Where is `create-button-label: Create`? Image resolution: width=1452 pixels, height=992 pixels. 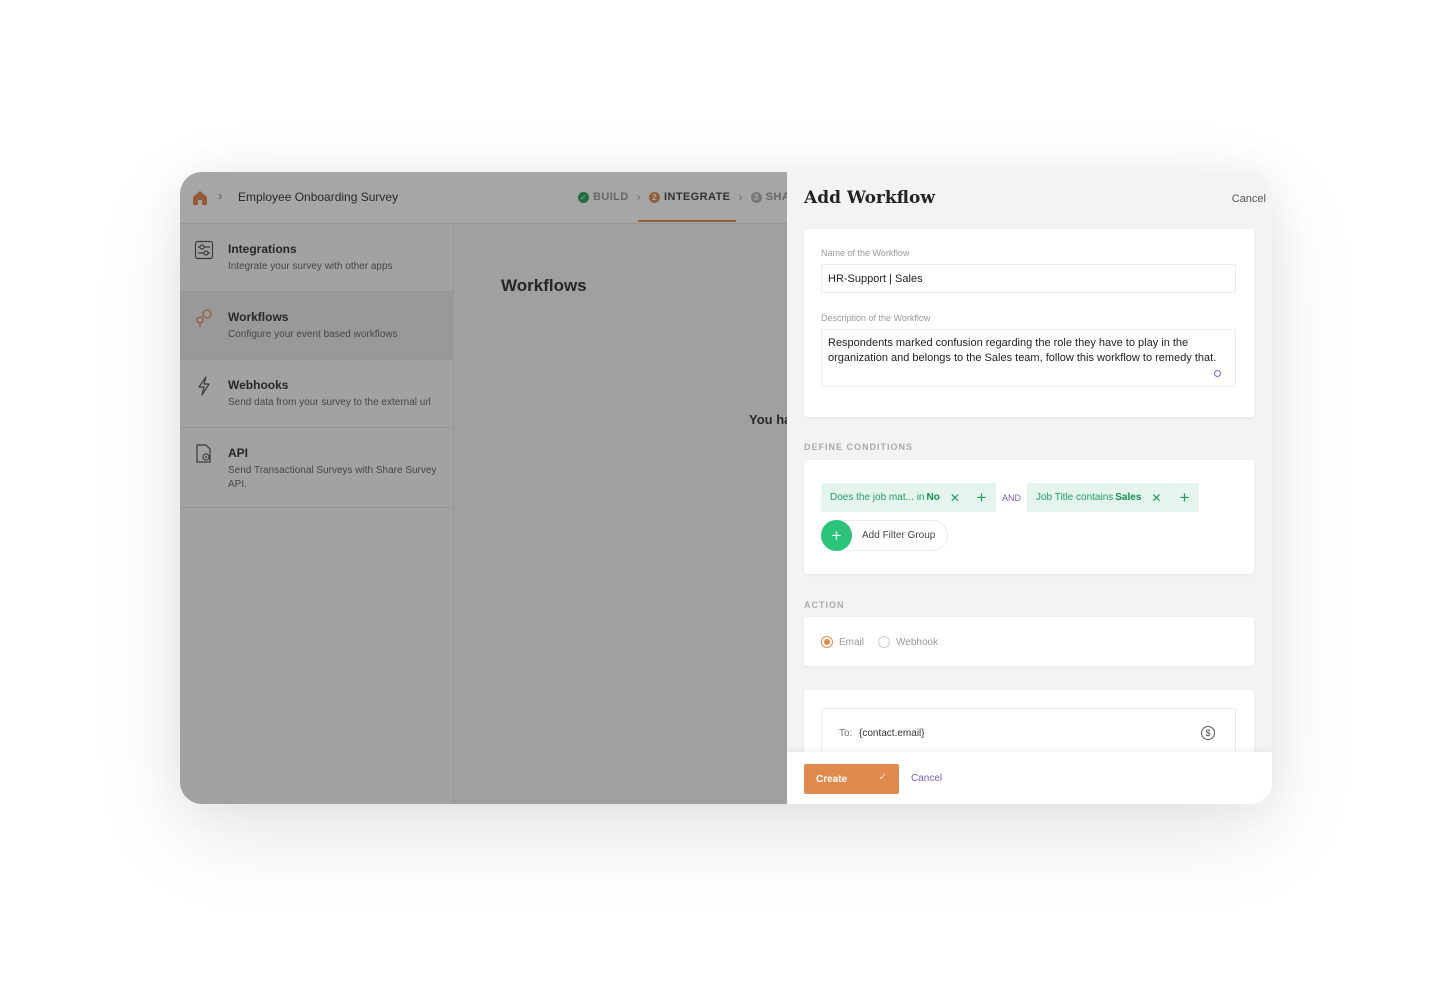 create-button-label: Create is located at coordinates (832, 779).